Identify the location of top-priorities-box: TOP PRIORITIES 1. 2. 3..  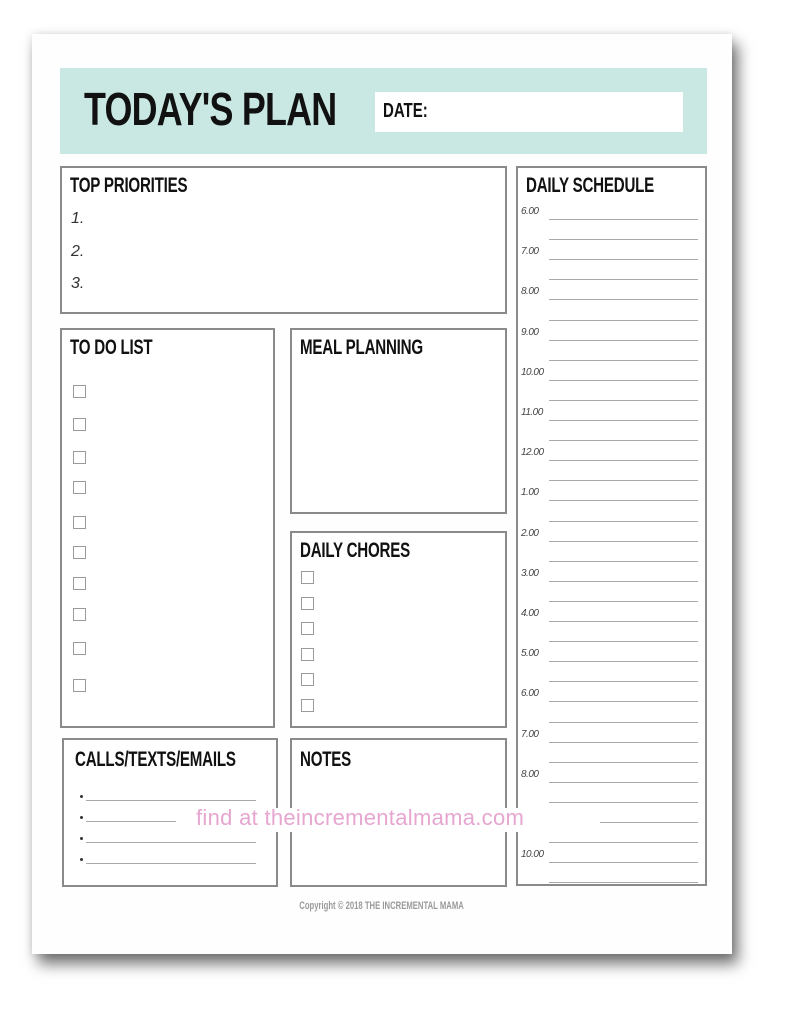
(283, 240).